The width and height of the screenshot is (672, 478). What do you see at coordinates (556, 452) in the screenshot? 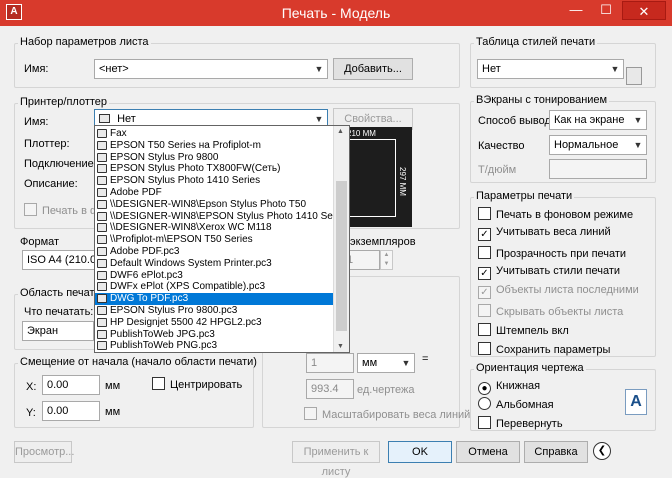
I see `help-button: Справка` at bounding box center [556, 452].